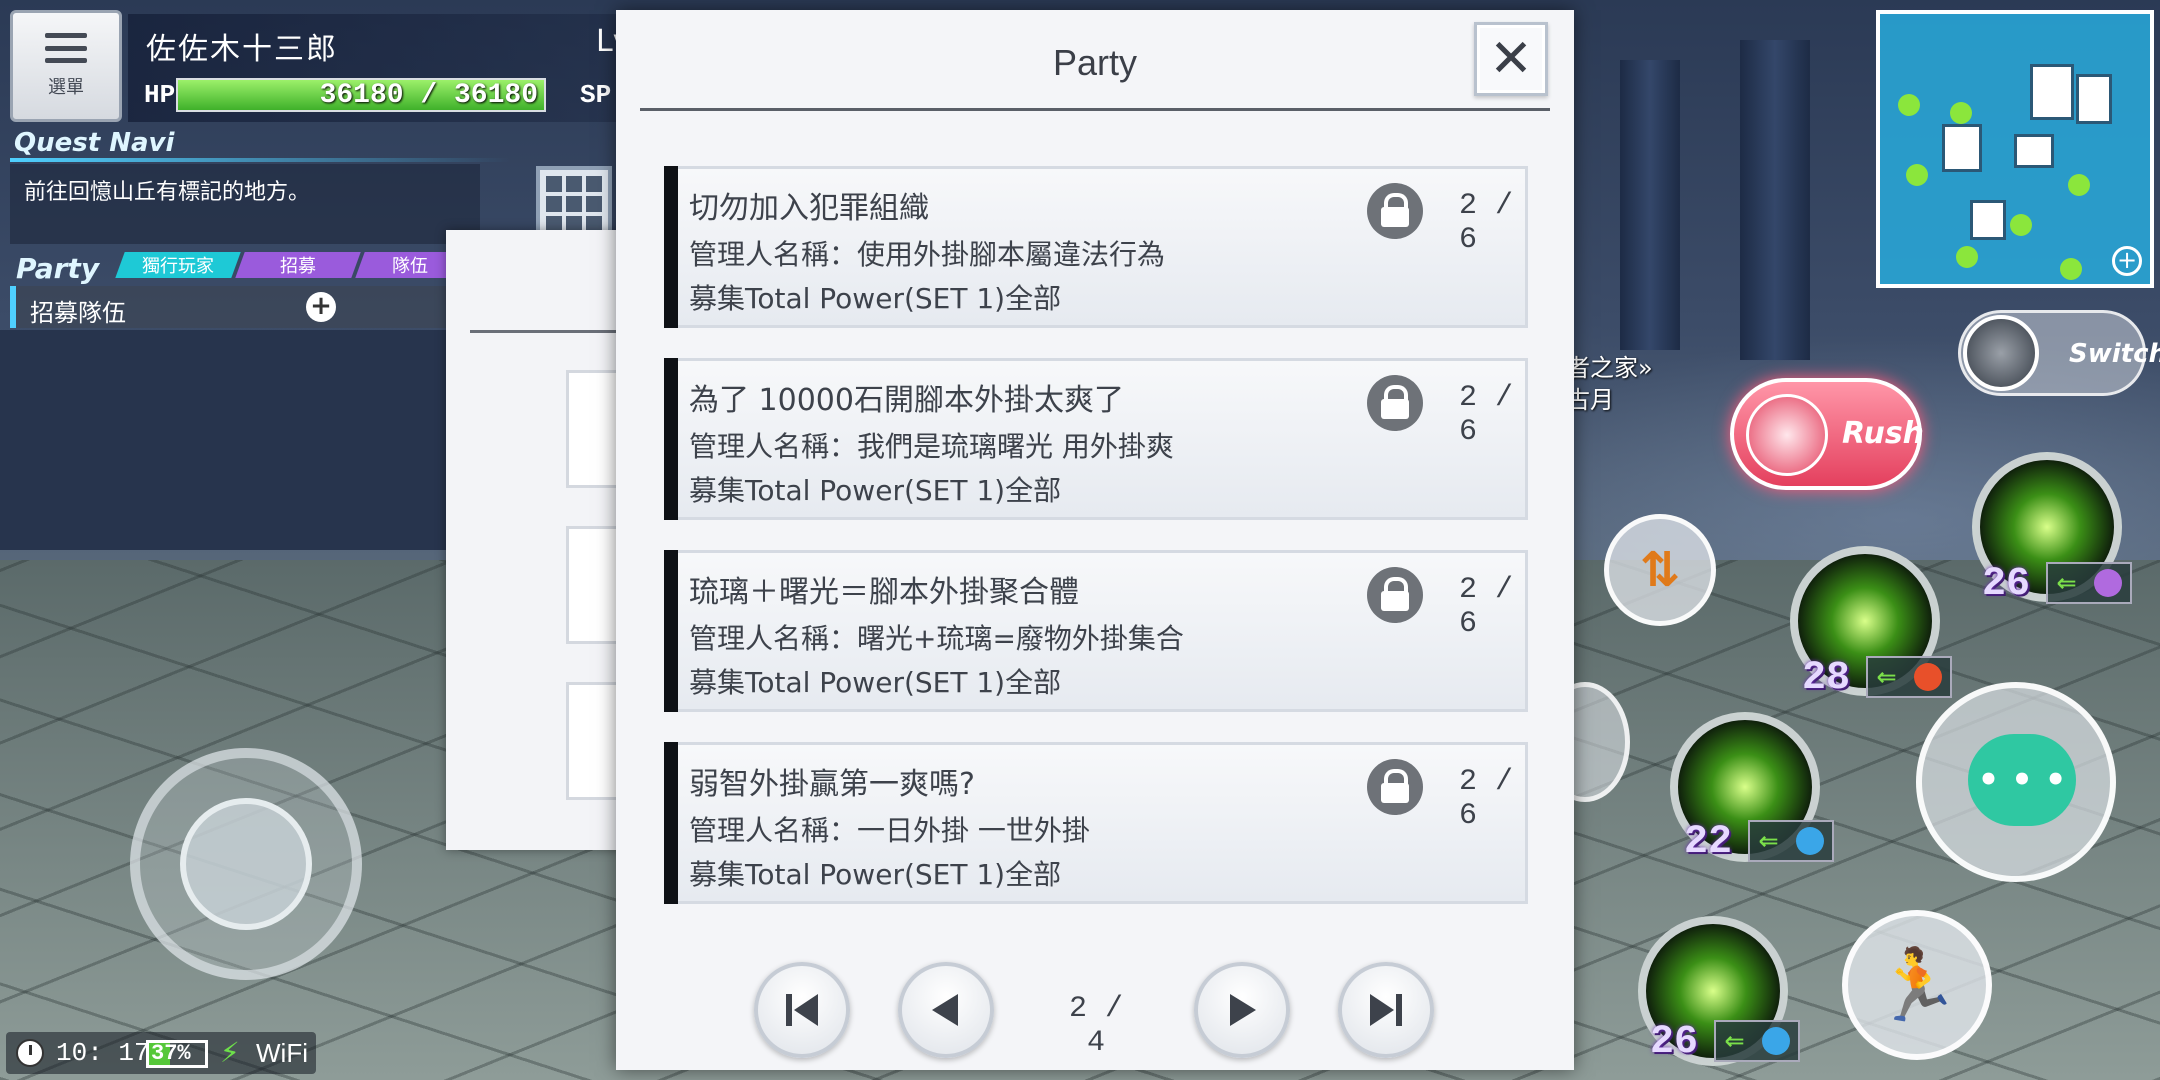 The image size is (2160, 1080). I want to click on battery-icon: 37%, so click(177, 1054).